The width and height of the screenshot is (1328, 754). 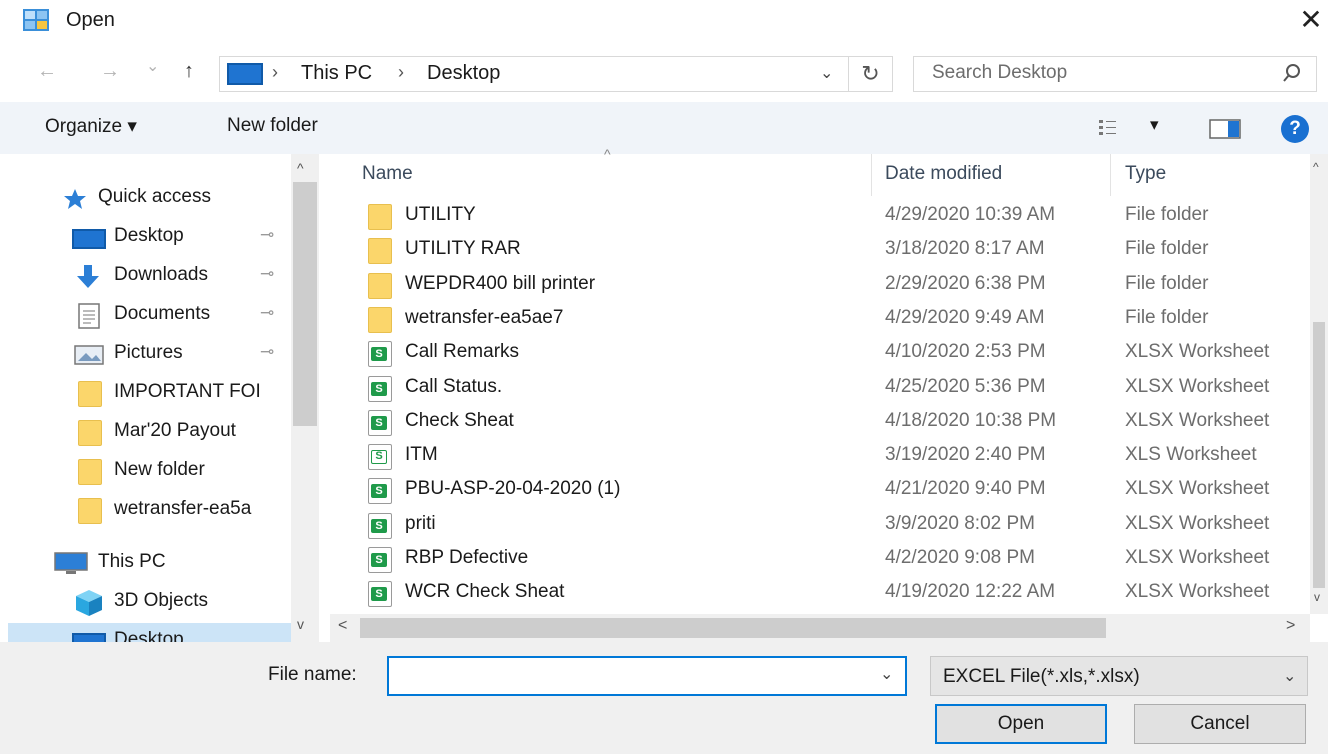 I want to click on sidebar-item-label: New folder, so click(x=159, y=469).